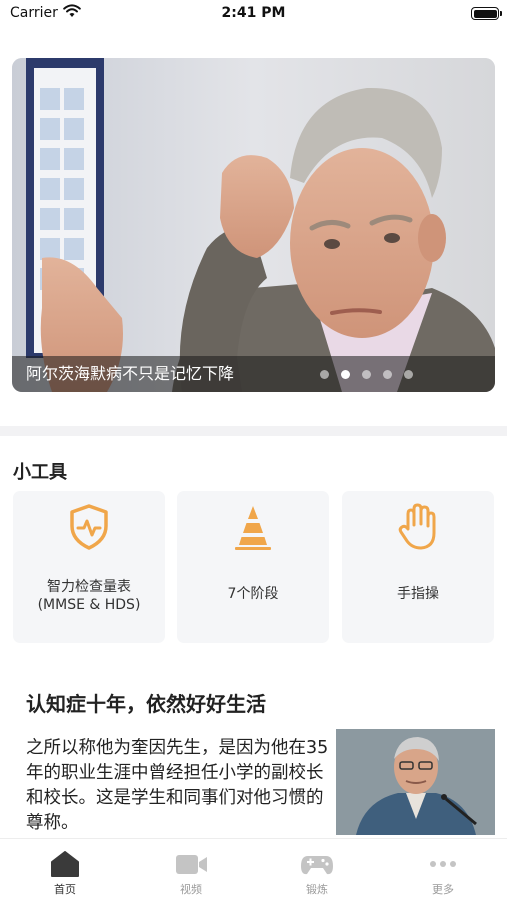 This screenshot has width=507, height=900. Describe the element at coordinates (191, 864) in the screenshot. I see `video-camera-icon` at that location.